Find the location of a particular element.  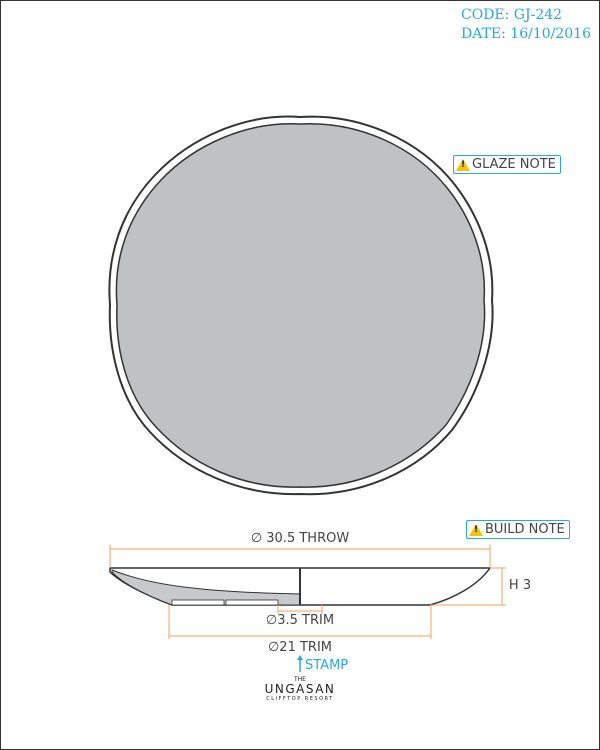

base-trim-dimension: ∅21 TRIM is located at coordinates (300, 647).